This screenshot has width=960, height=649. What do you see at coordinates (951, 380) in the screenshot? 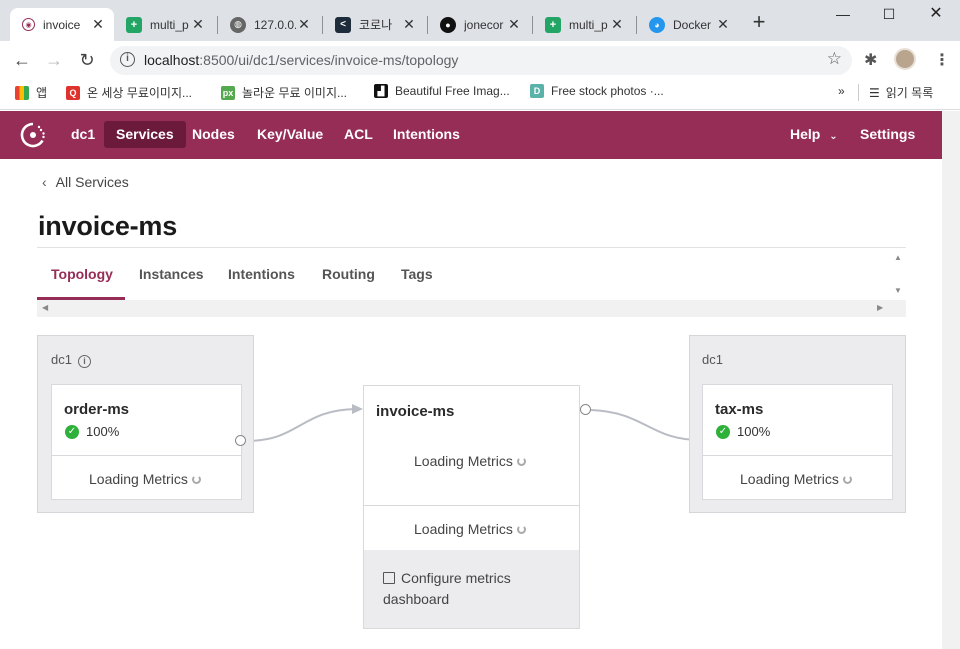
I see `page-scrollbar` at bounding box center [951, 380].